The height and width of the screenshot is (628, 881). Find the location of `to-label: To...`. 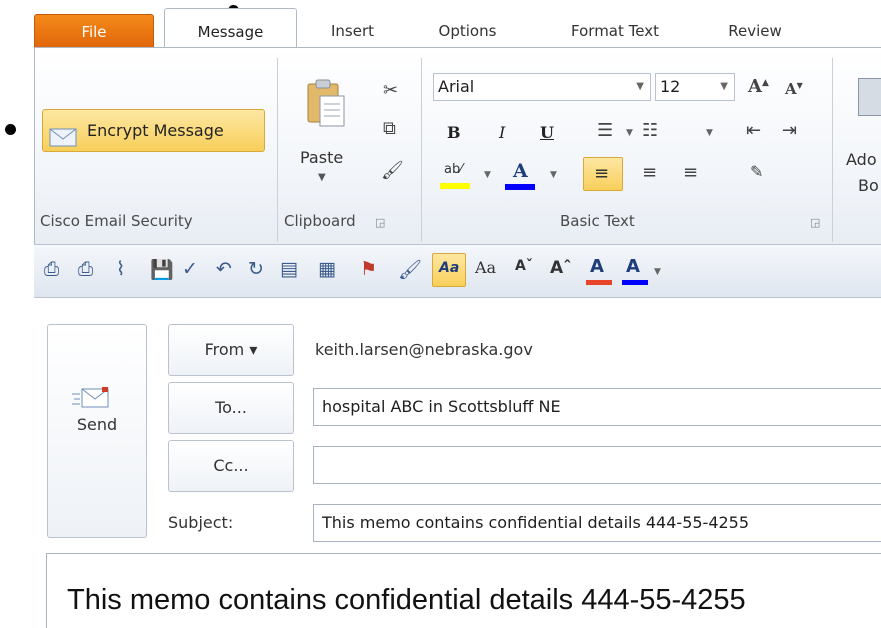

to-label: To... is located at coordinates (231, 407).